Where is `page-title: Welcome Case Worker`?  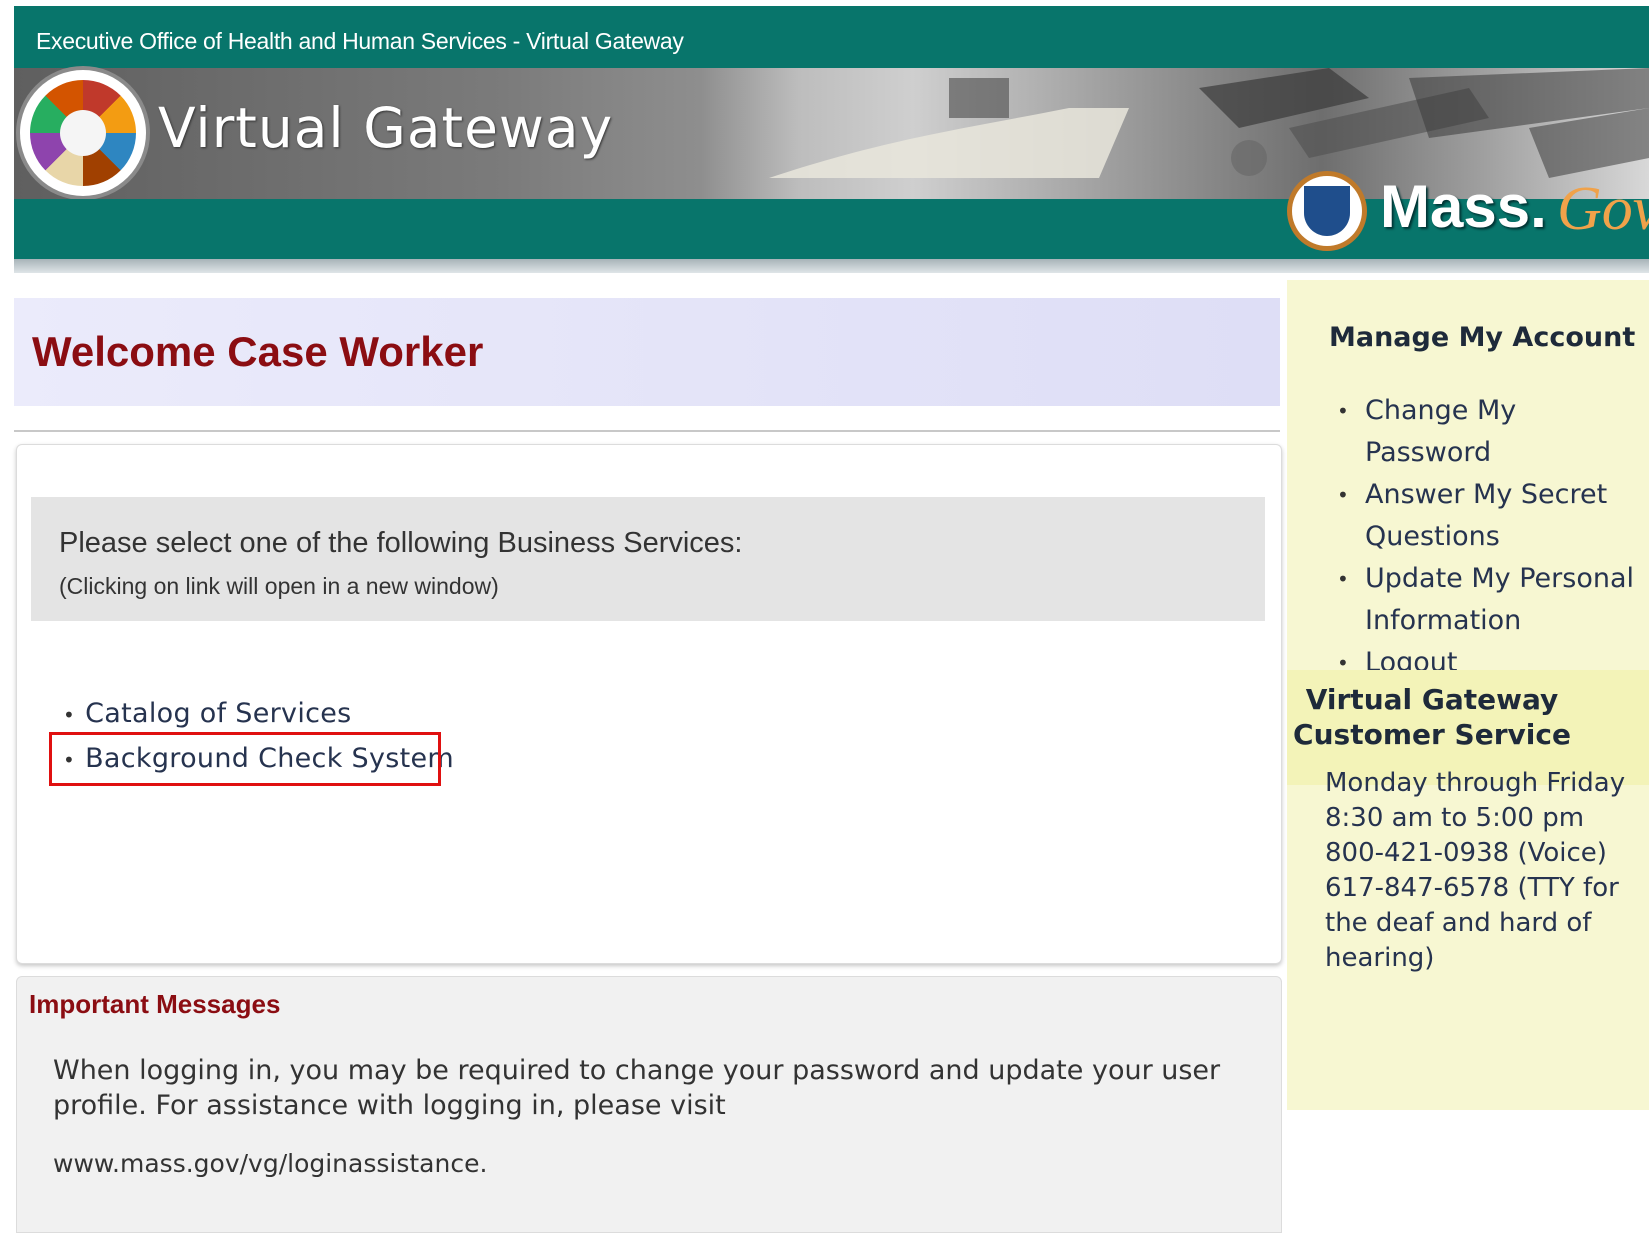
page-title: Welcome Case Worker is located at coordinates (258, 351).